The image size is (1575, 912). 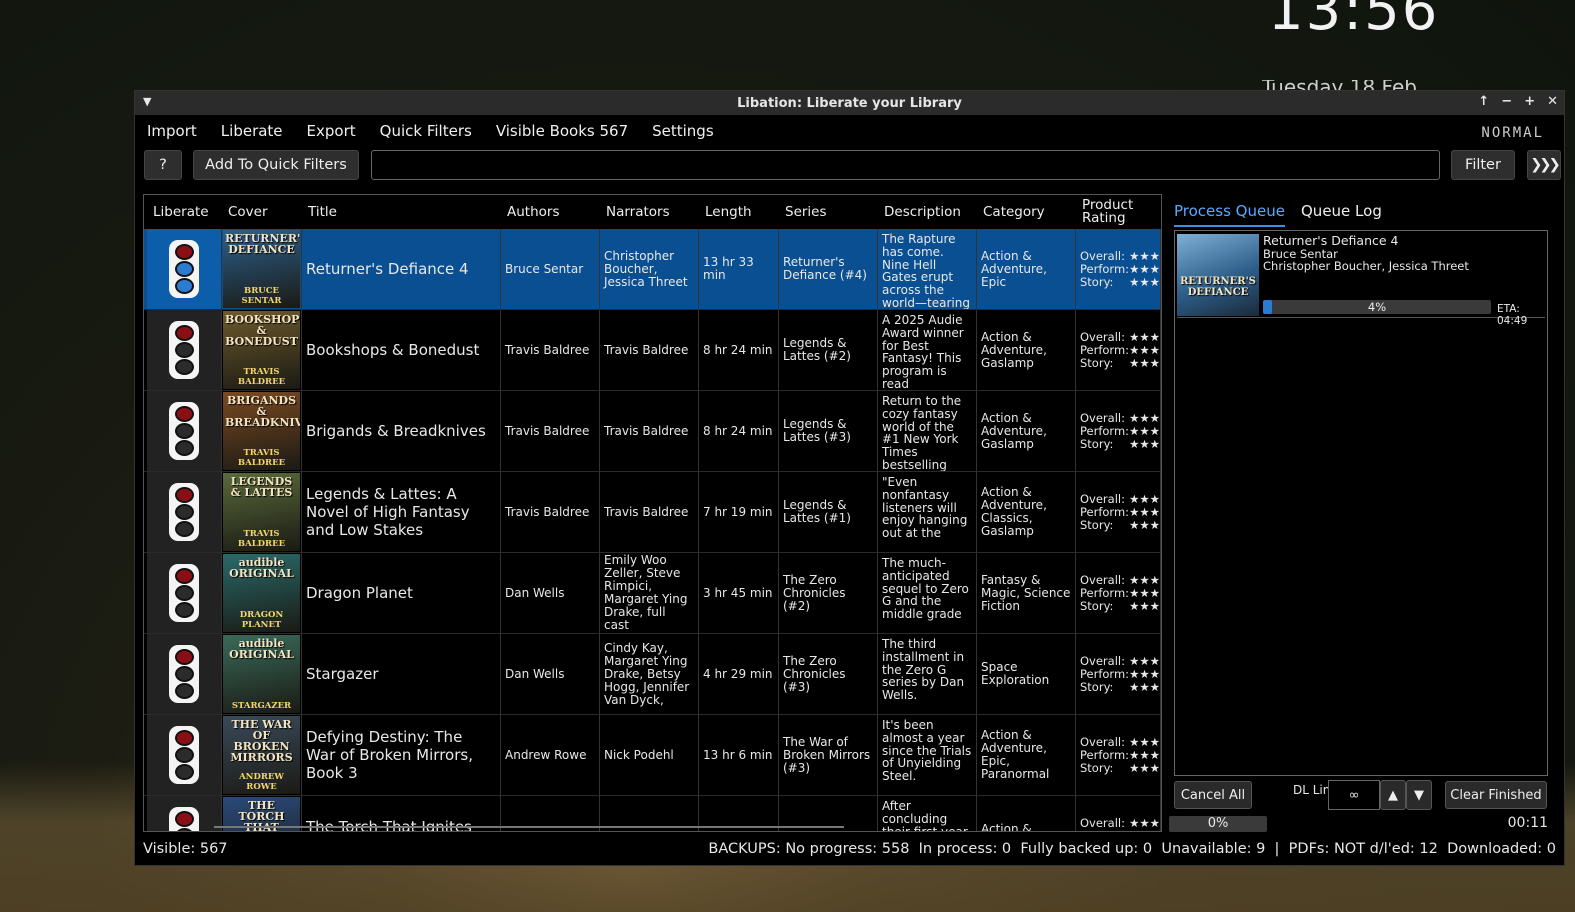 I want to click on cell-series: The Zero Chronicles (#3), so click(x=828, y=674).